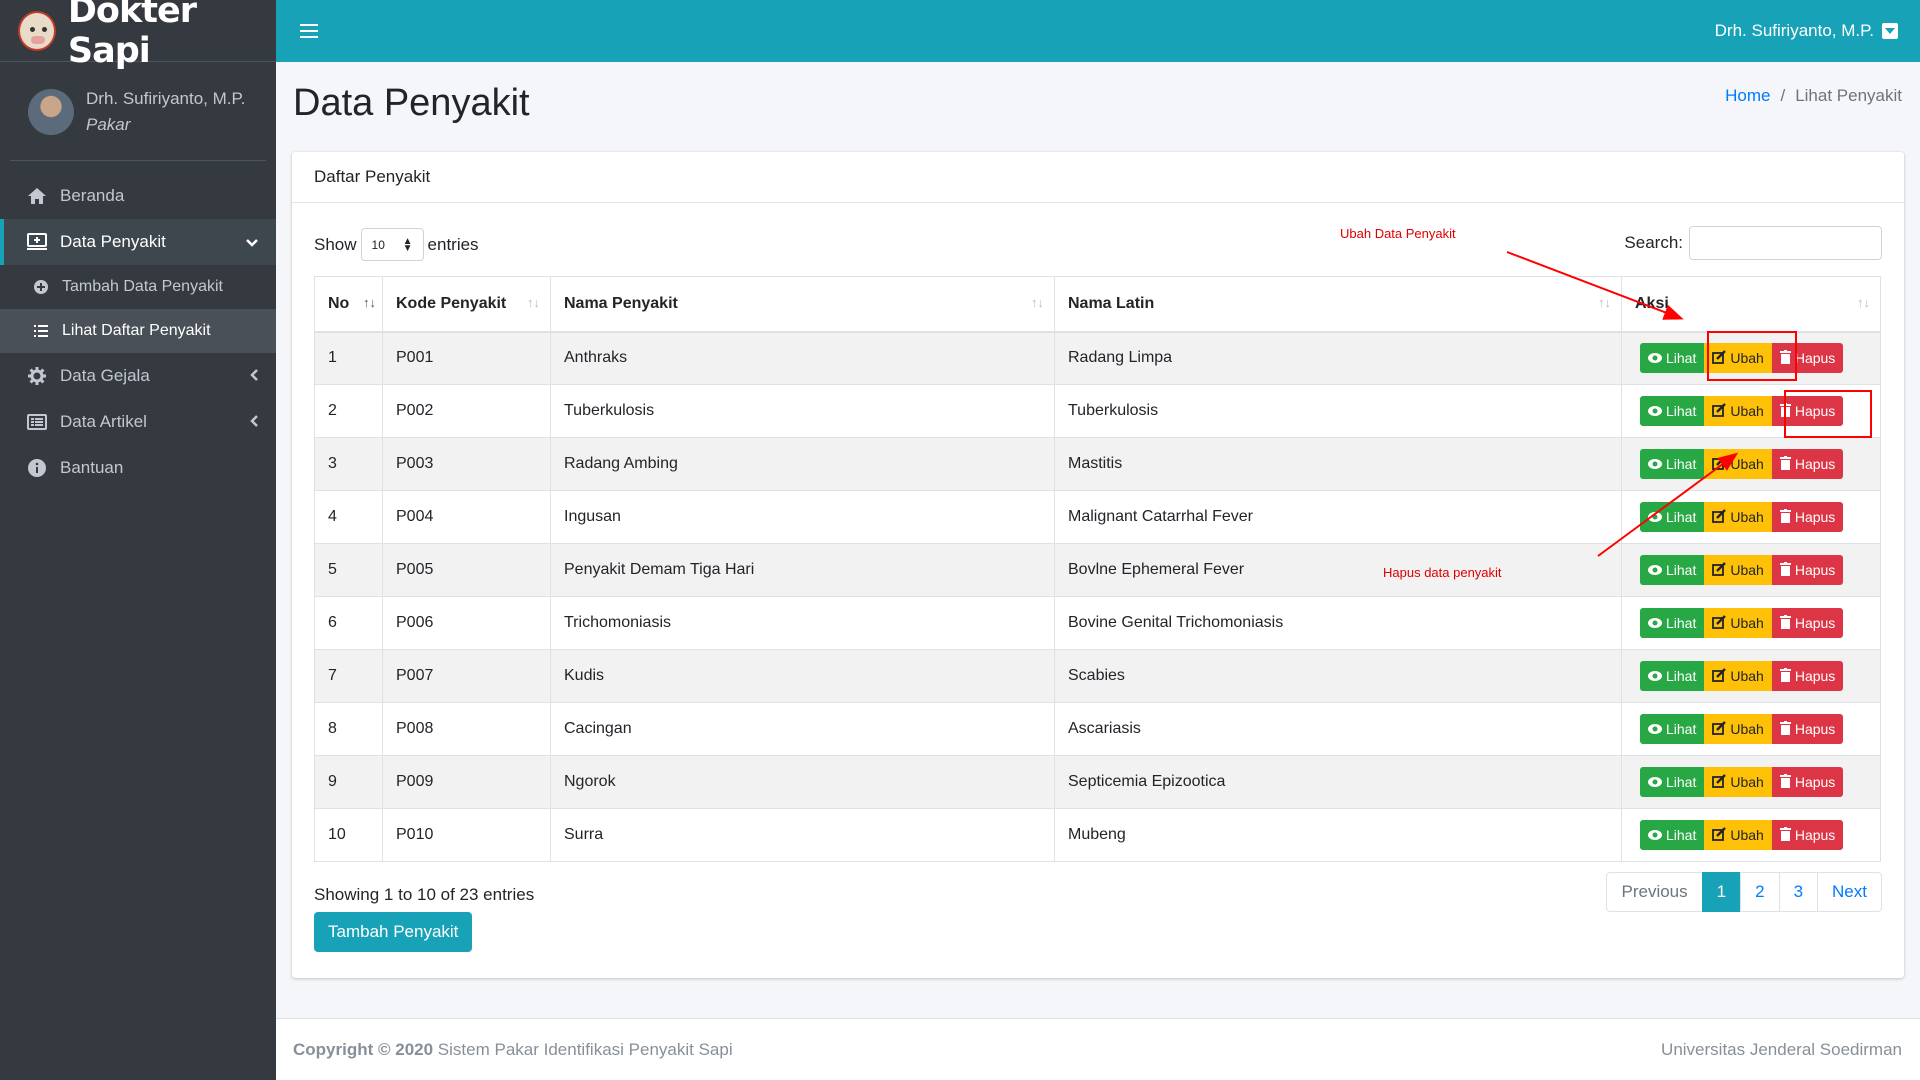  I want to click on cell-latin: Mubeng, so click(1338, 835).